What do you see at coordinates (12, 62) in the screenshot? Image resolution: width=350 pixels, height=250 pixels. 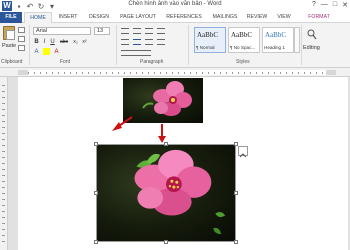 I see `clipboard-group-label: Clipboard` at bounding box center [12, 62].